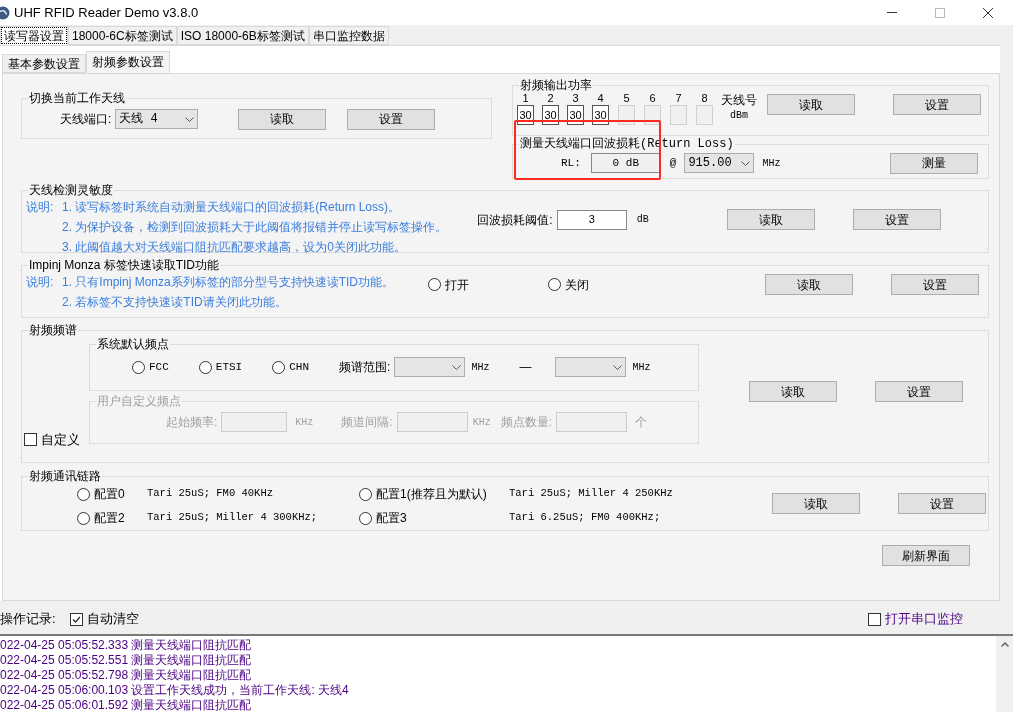 This screenshot has height=712, width=1013. Describe the element at coordinates (126, 660) in the screenshot. I see `log-entry: 022-04-25 05:05:52.551 测量天线端口阻抗匹配` at that location.